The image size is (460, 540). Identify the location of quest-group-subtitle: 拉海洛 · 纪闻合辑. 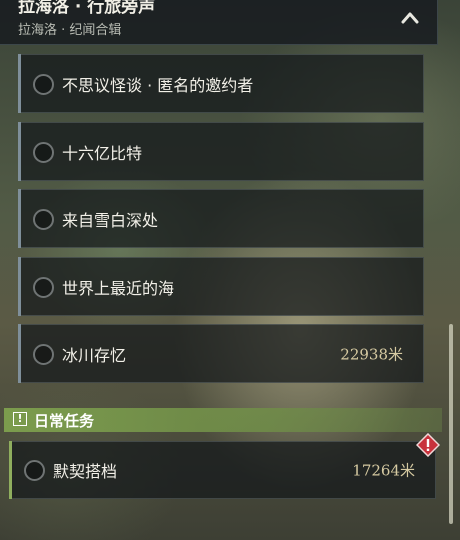
(70, 30).